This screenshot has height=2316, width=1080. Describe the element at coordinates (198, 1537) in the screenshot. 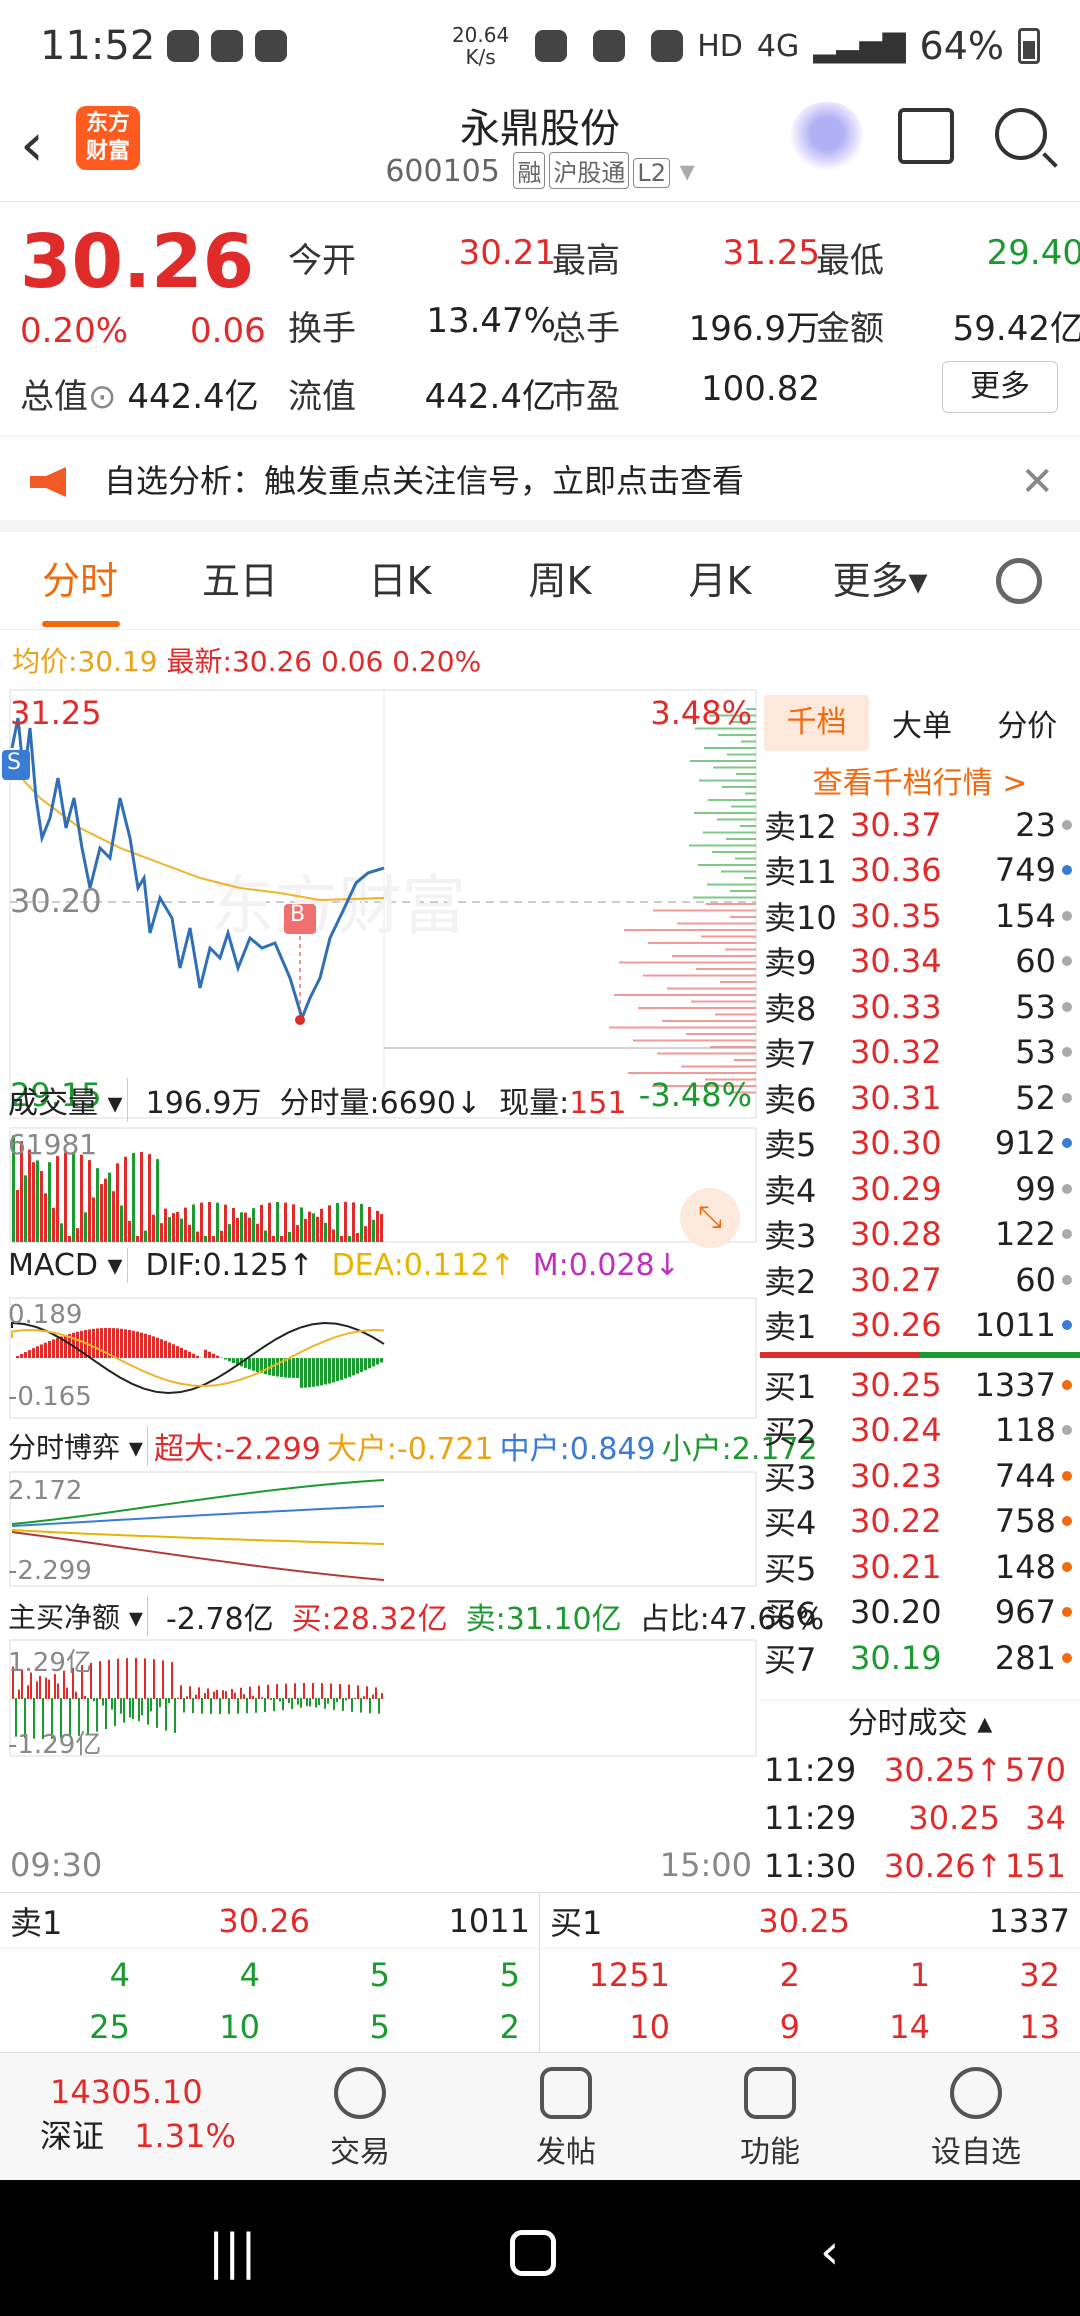

I see `big-investor-line` at that location.